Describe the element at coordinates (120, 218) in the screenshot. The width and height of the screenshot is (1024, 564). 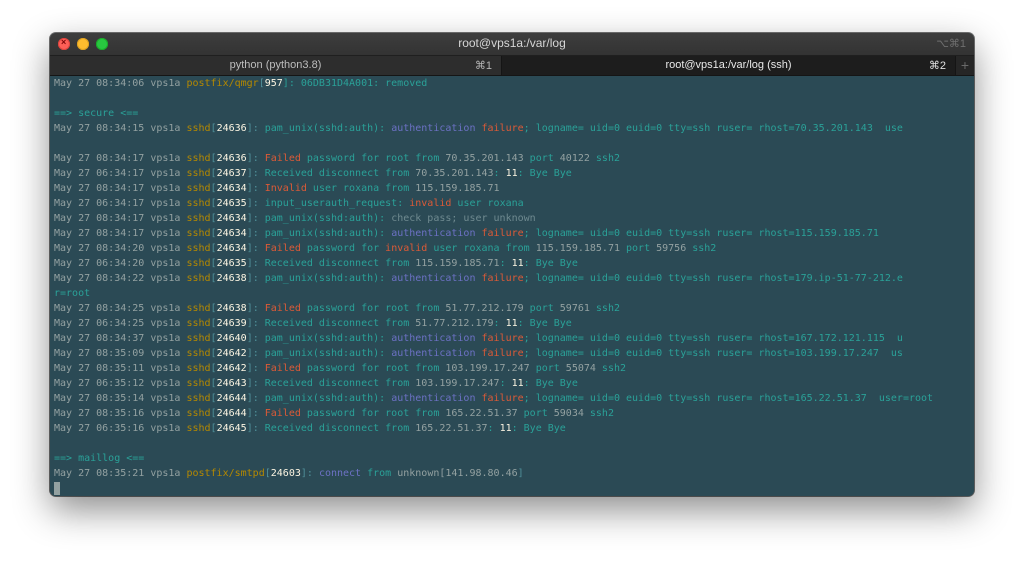
I see `terminal-text-segment: May 27 08:34:17 vps1a` at that location.